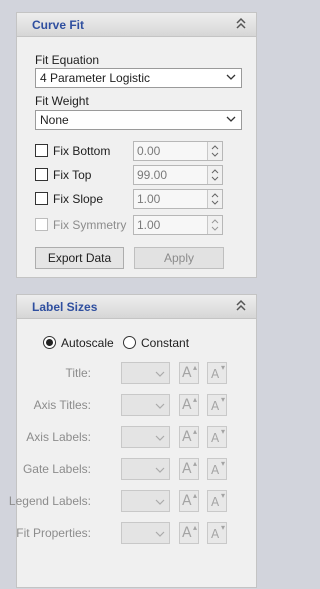  Describe the element at coordinates (138, 78) in the screenshot. I see `fit-equation-select: 4 Parameter Logistic` at that location.